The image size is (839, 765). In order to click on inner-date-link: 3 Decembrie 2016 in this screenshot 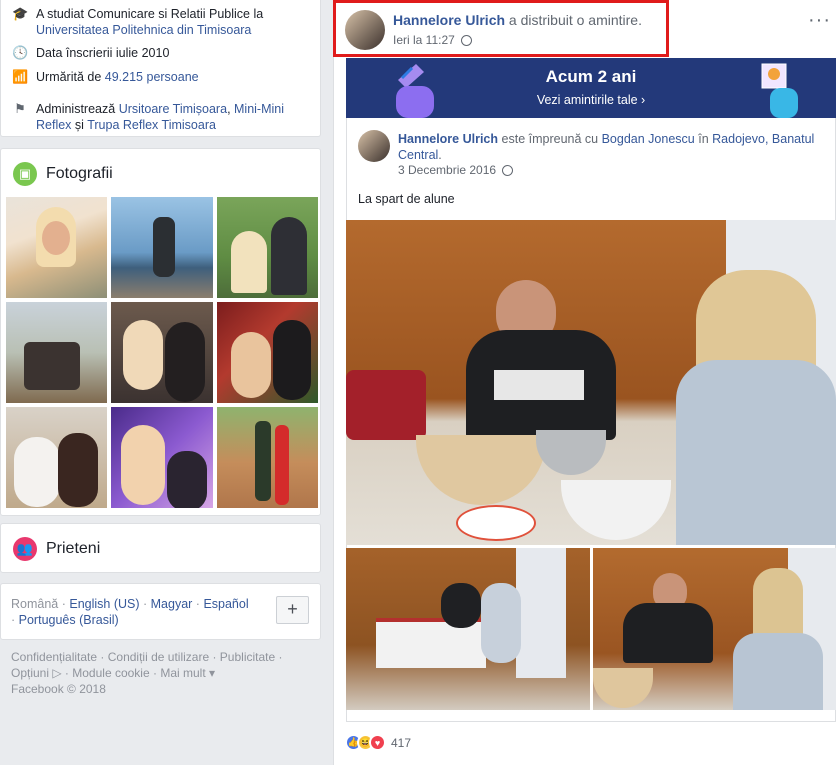, I will do `click(447, 170)`.